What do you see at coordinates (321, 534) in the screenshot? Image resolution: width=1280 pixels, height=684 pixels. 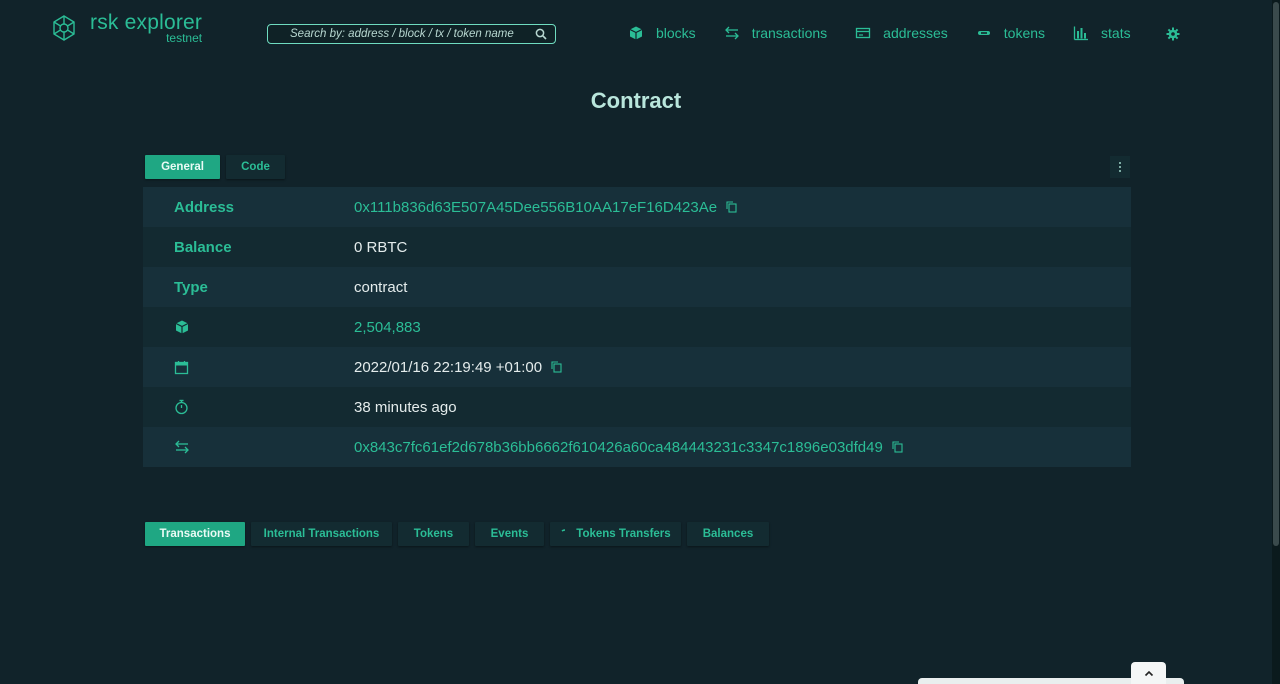 I see `tab-internal-transactions: Internal Transactions` at bounding box center [321, 534].